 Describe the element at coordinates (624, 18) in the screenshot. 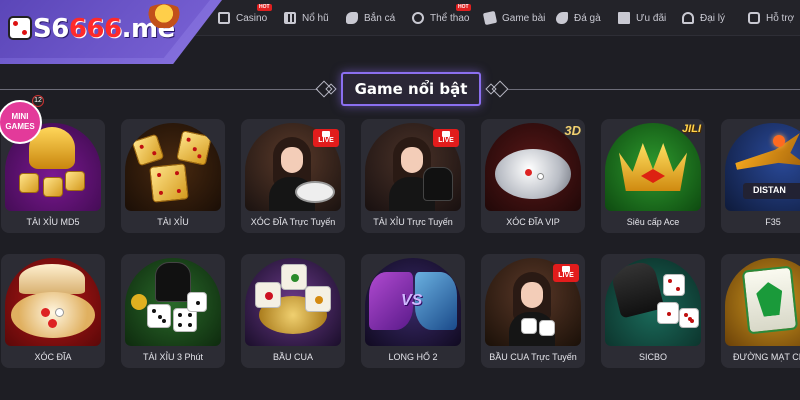

I see `gift-icon` at that location.